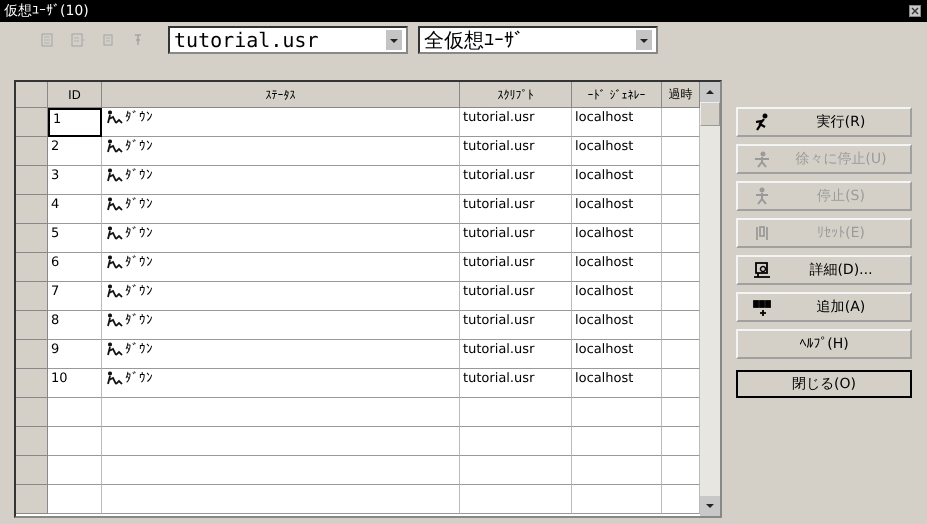 This screenshot has height=524, width=927. I want to click on action-button: ﾍﾙﾌﾟ(H), so click(824, 344).